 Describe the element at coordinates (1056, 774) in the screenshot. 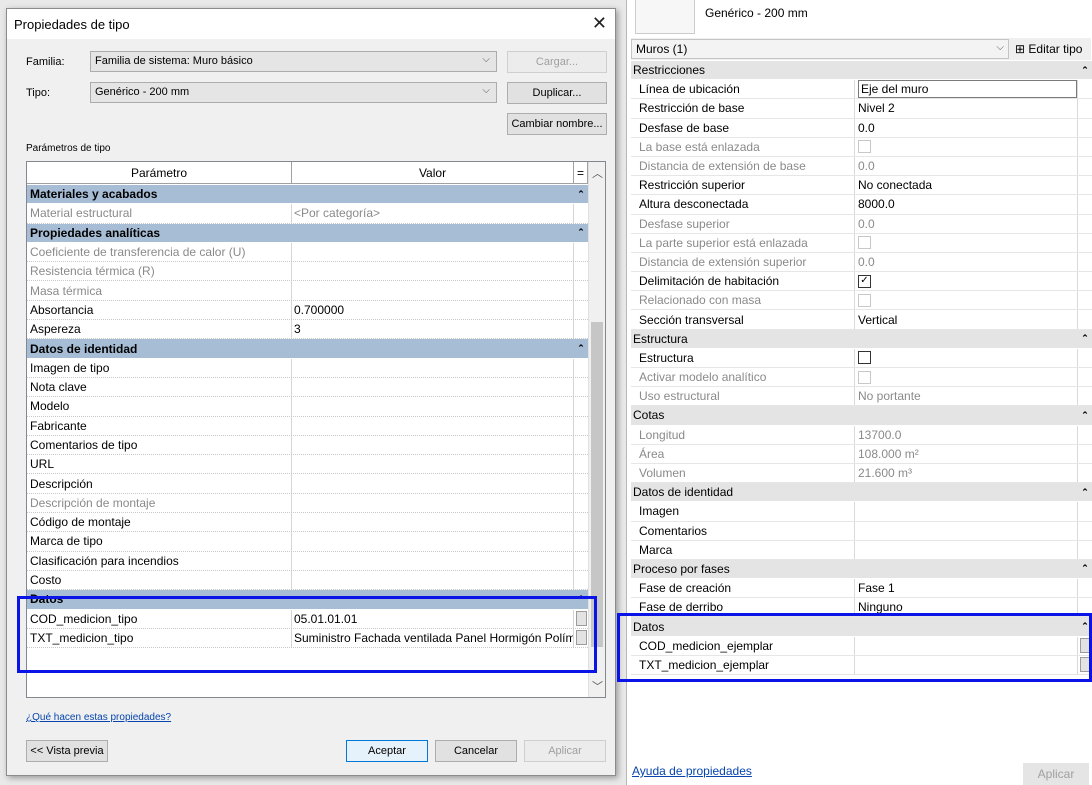

I see `palette-apply-button: Aplicar` at that location.